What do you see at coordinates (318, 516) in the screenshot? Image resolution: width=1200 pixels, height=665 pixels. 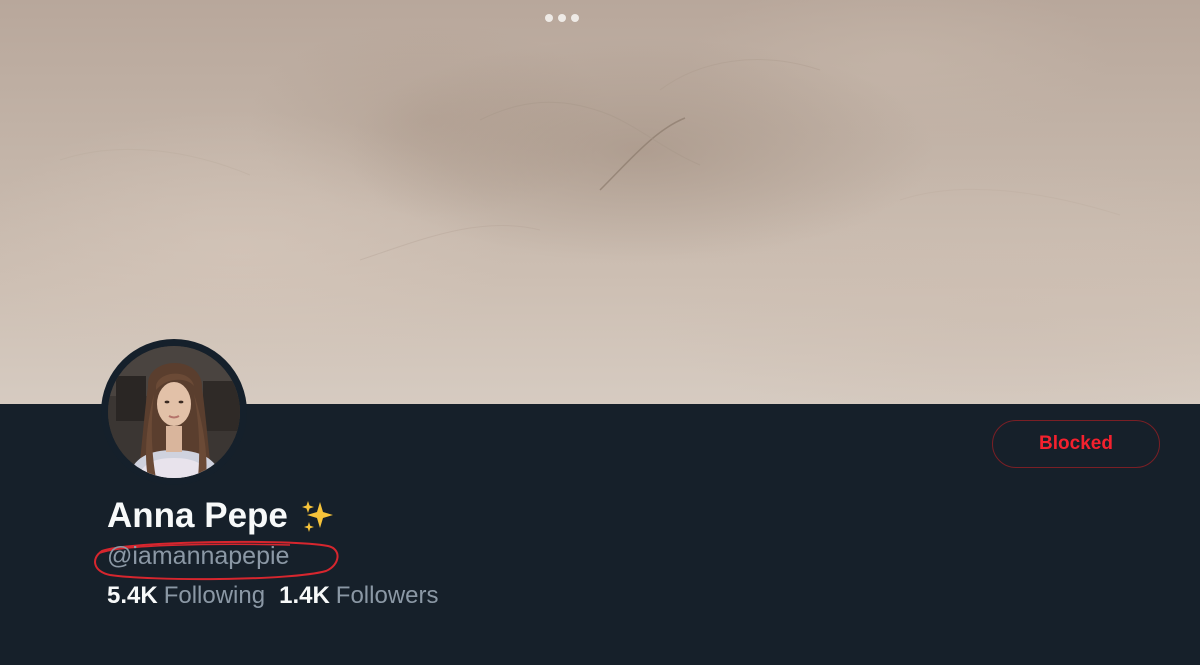 I see `sparkles-icon` at bounding box center [318, 516].